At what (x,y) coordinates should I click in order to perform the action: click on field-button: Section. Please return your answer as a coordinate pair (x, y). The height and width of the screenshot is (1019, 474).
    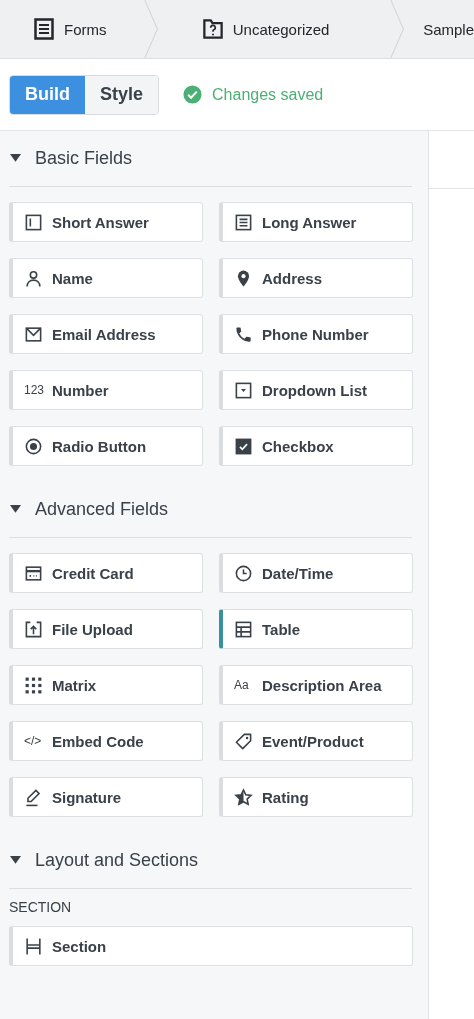
    Looking at the image, I should click on (211, 946).